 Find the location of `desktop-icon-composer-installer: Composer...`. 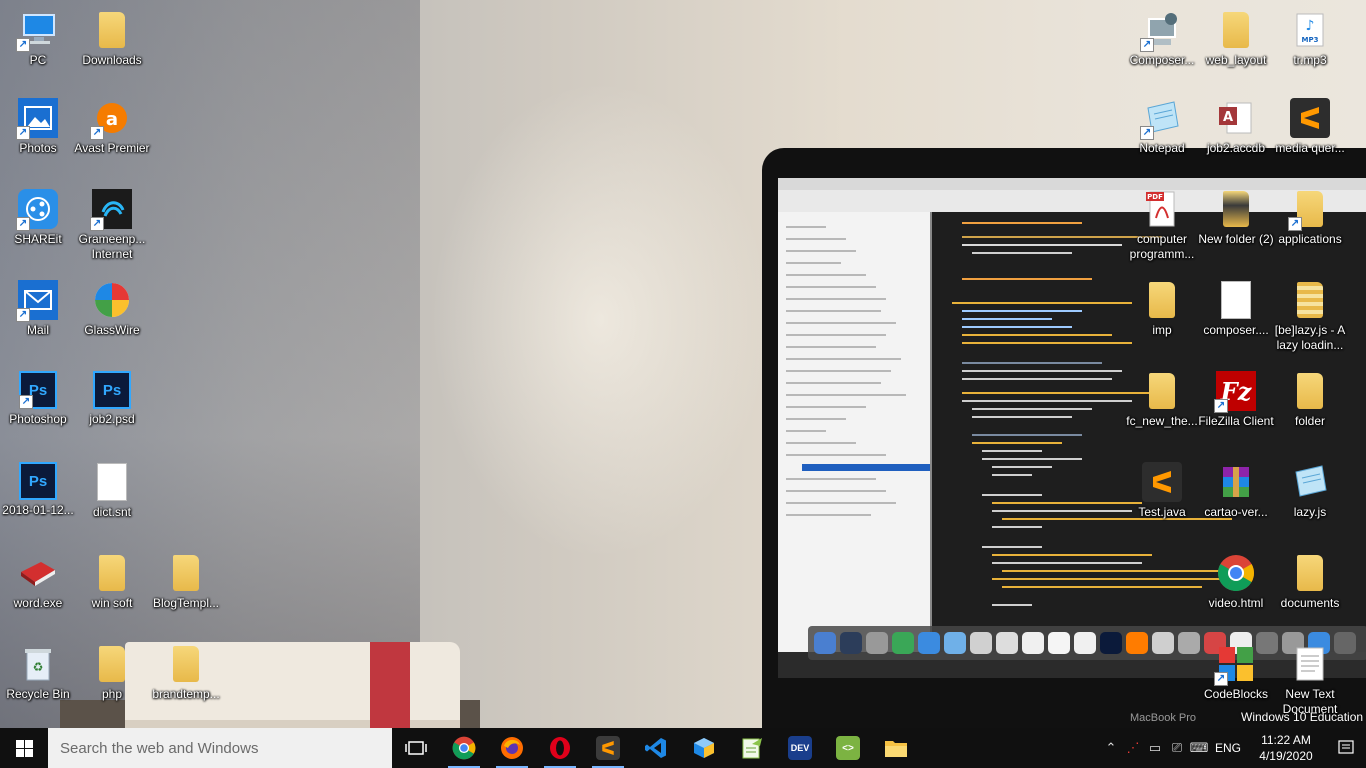

desktop-icon-composer-installer: Composer... is located at coordinates (1162, 39).